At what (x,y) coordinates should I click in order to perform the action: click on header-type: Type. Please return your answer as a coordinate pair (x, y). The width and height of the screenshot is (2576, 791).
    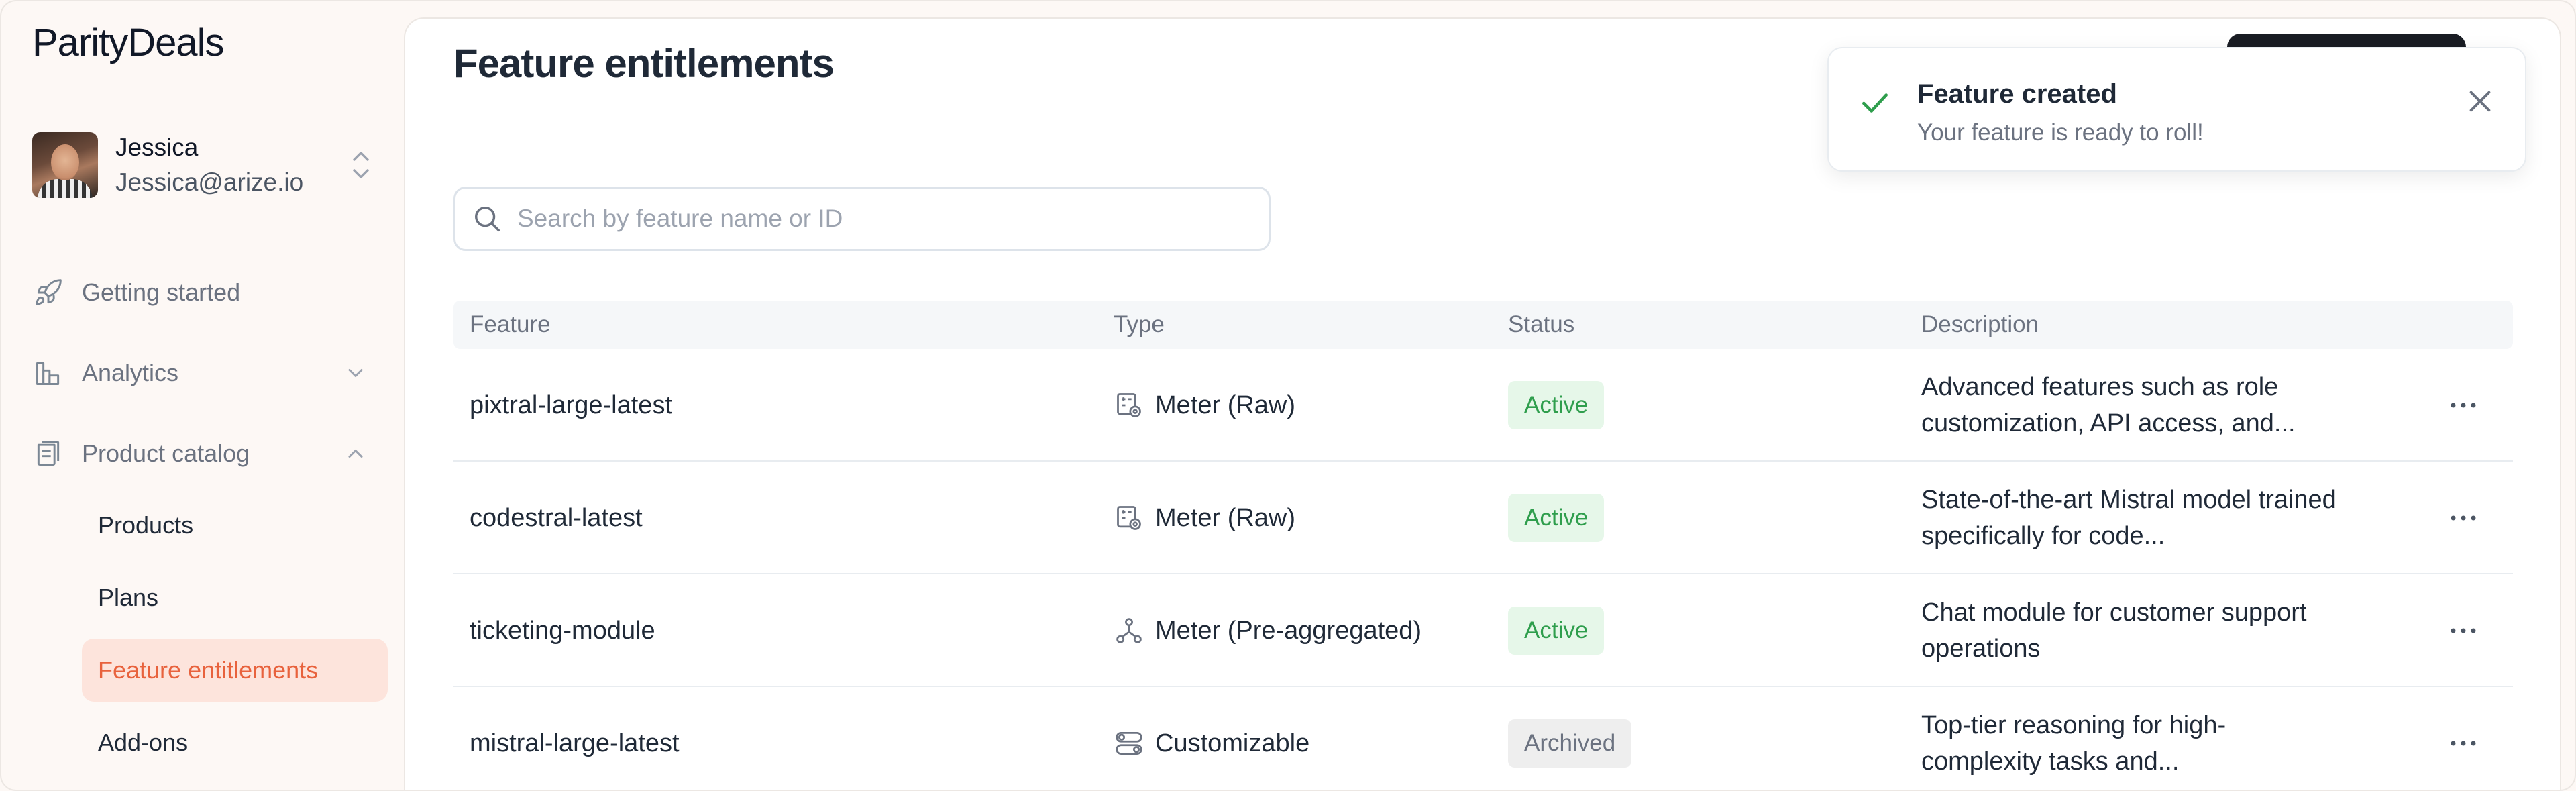
    Looking at the image, I should click on (1139, 324).